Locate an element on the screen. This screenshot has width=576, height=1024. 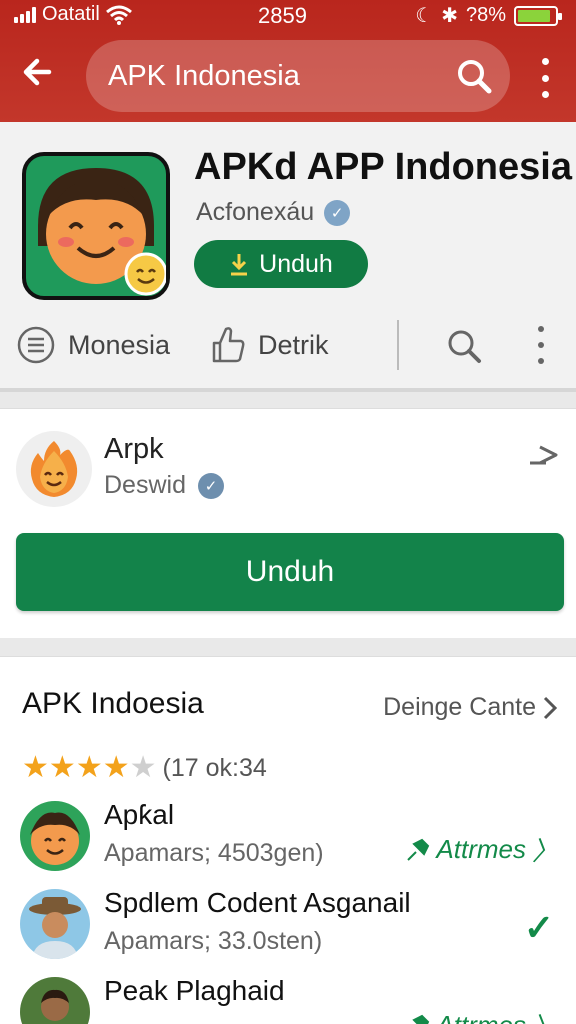
list-icon is located at coordinates (36, 345).